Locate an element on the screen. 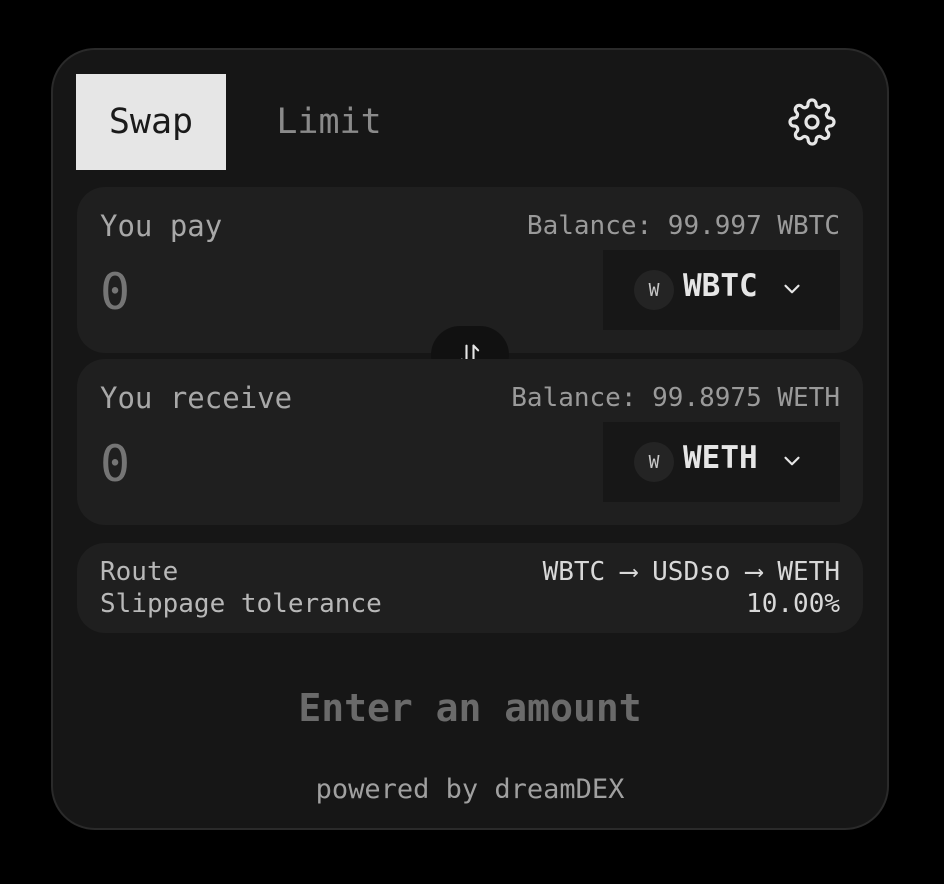 This screenshot has width=944, height=884. powered-by-footer: powered by dreamDEX is located at coordinates (470, 789).